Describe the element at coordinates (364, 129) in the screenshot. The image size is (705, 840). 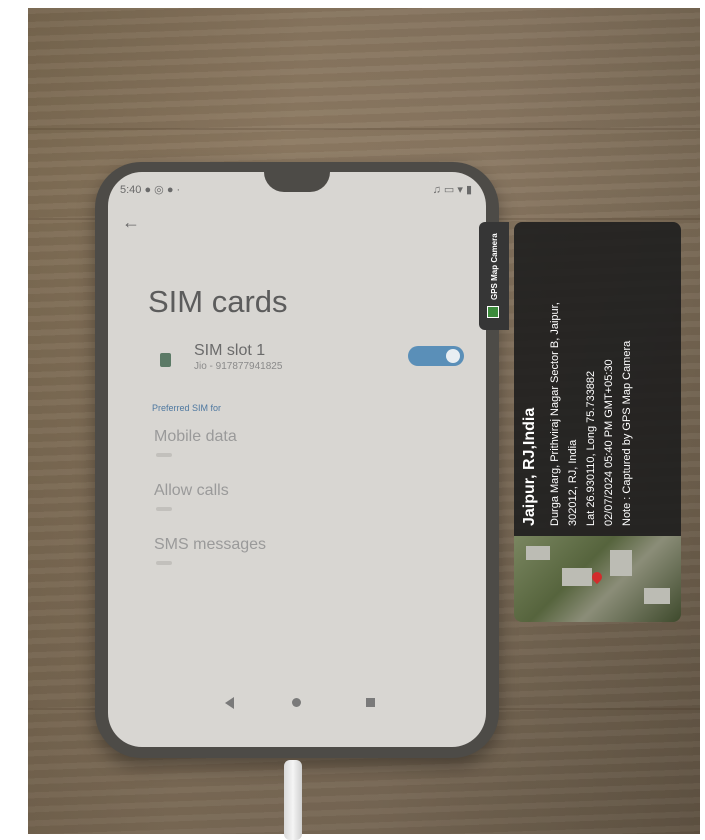
I see `wood-grain` at that location.